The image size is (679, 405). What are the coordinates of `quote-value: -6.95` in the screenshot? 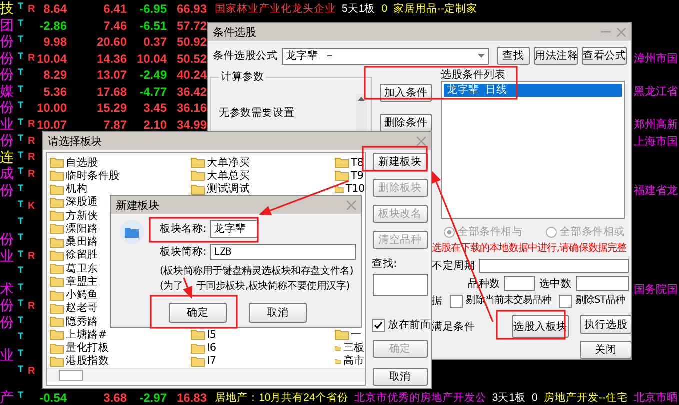 It's located at (152, 9).